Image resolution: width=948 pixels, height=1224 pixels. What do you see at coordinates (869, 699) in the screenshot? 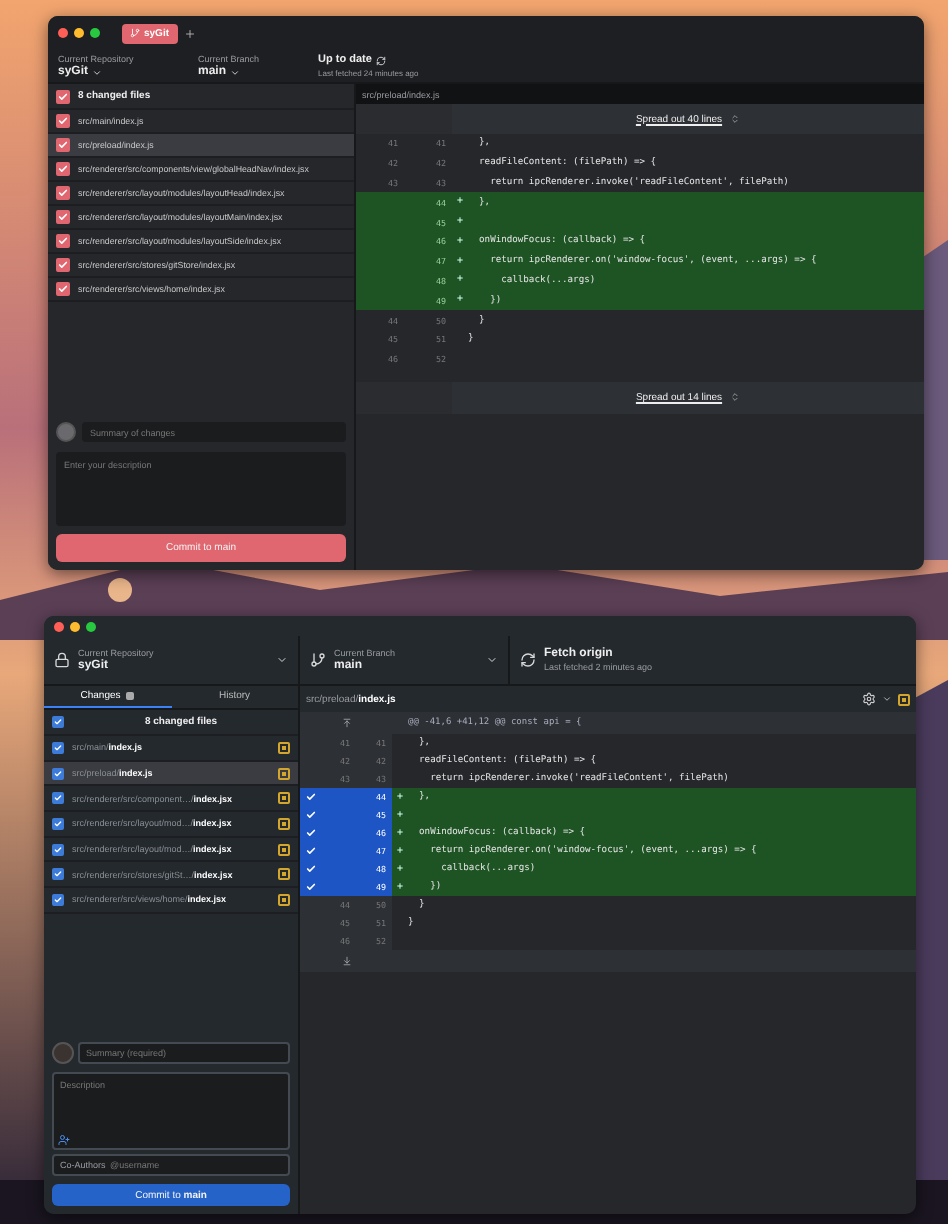
I see `settings-icon` at bounding box center [869, 699].